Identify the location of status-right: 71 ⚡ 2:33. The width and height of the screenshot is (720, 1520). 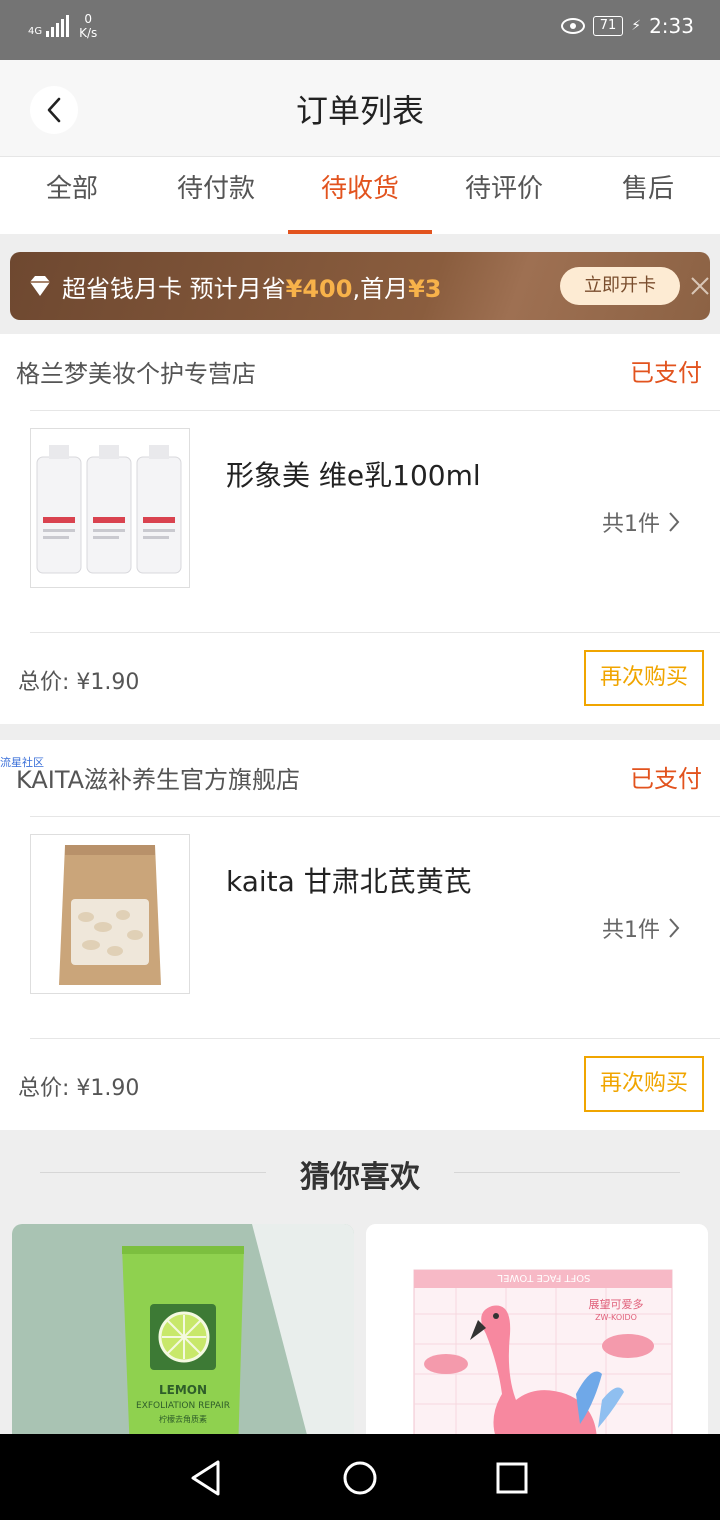
(627, 26).